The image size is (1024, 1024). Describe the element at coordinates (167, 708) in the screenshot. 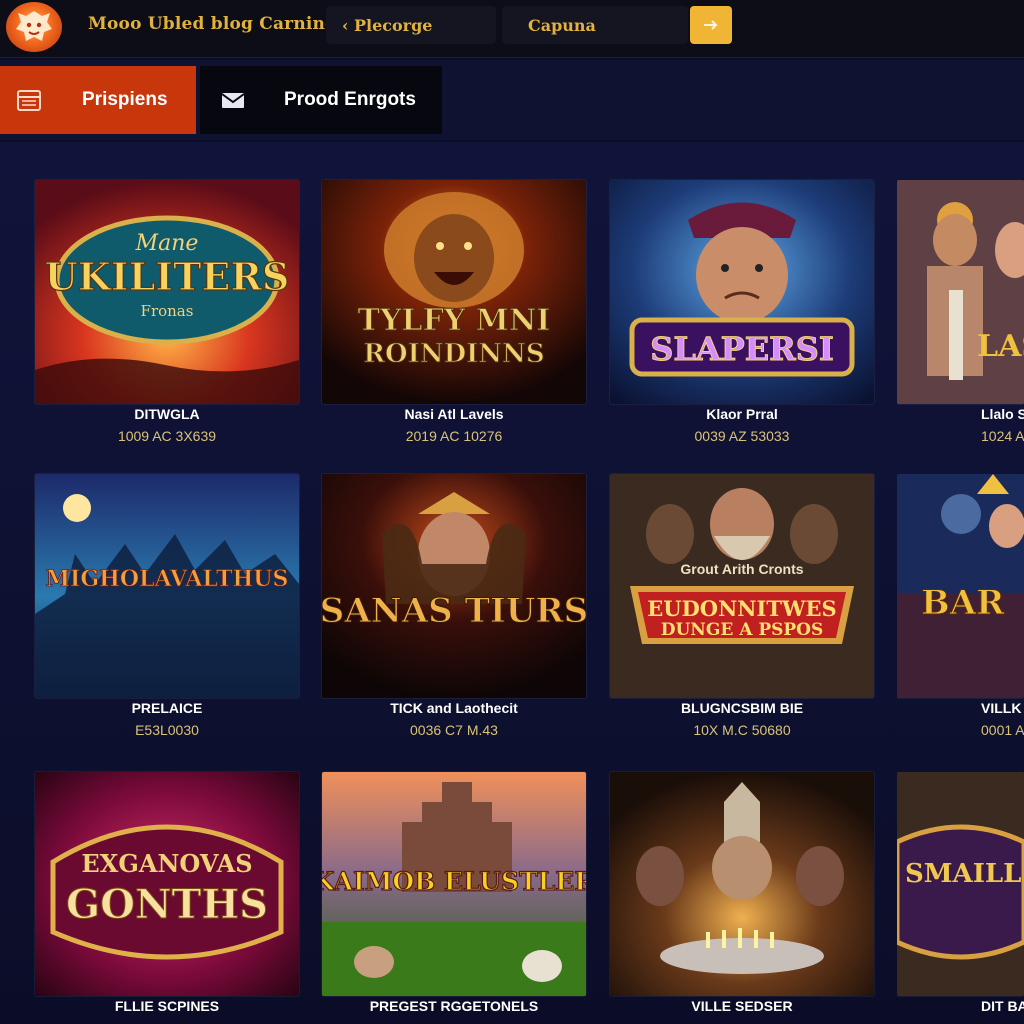

I see `game-title: PRELAICE` at that location.